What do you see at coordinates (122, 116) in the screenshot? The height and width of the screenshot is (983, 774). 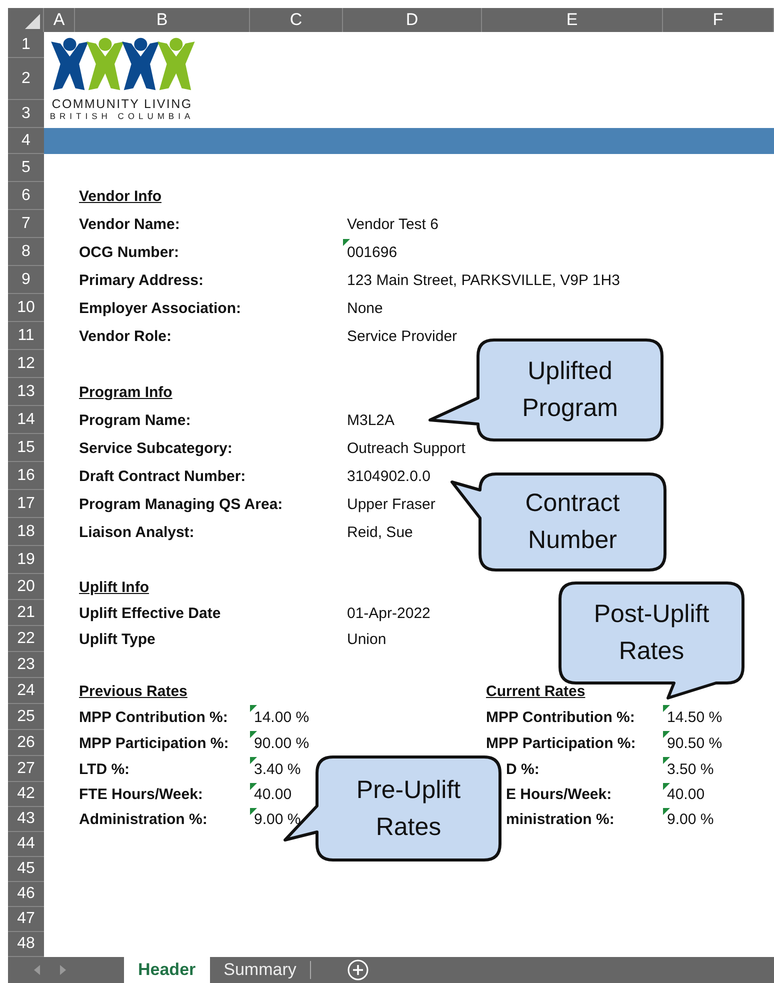 I see `logo-subtext: BRITISH COLUMBIA` at bounding box center [122, 116].